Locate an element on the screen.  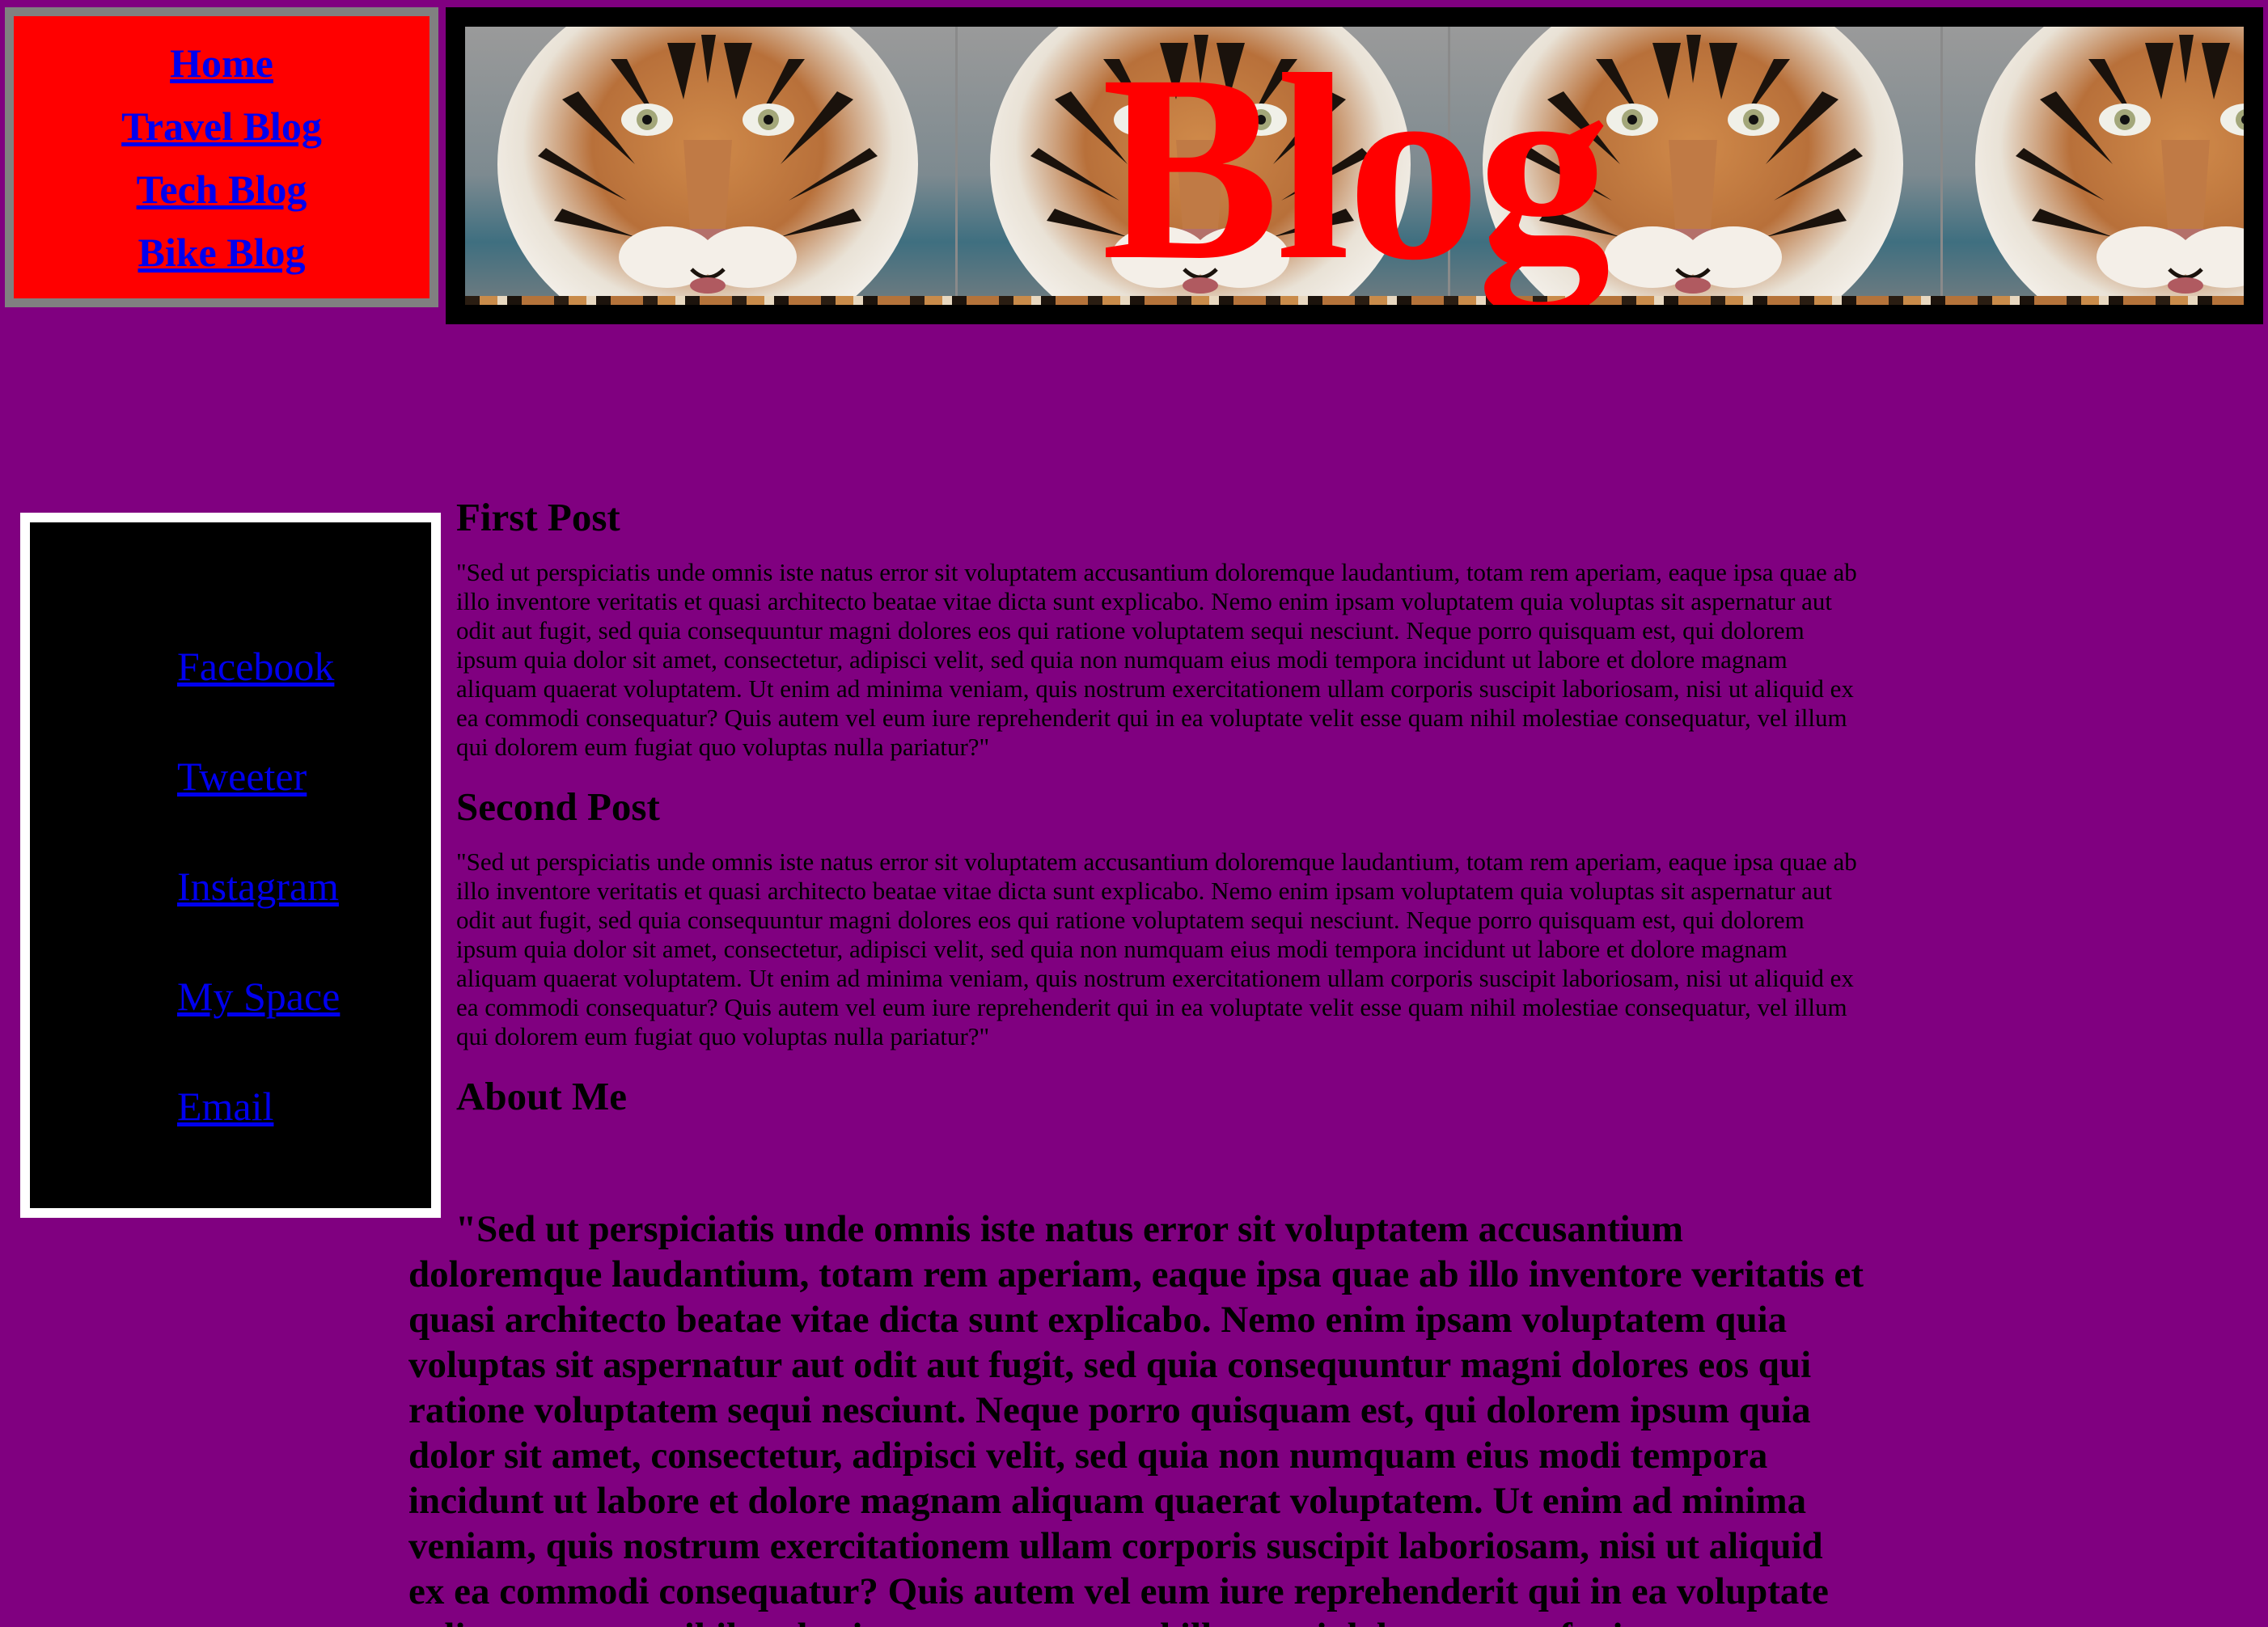
social-link-email: Email is located at coordinates (225, 1107).